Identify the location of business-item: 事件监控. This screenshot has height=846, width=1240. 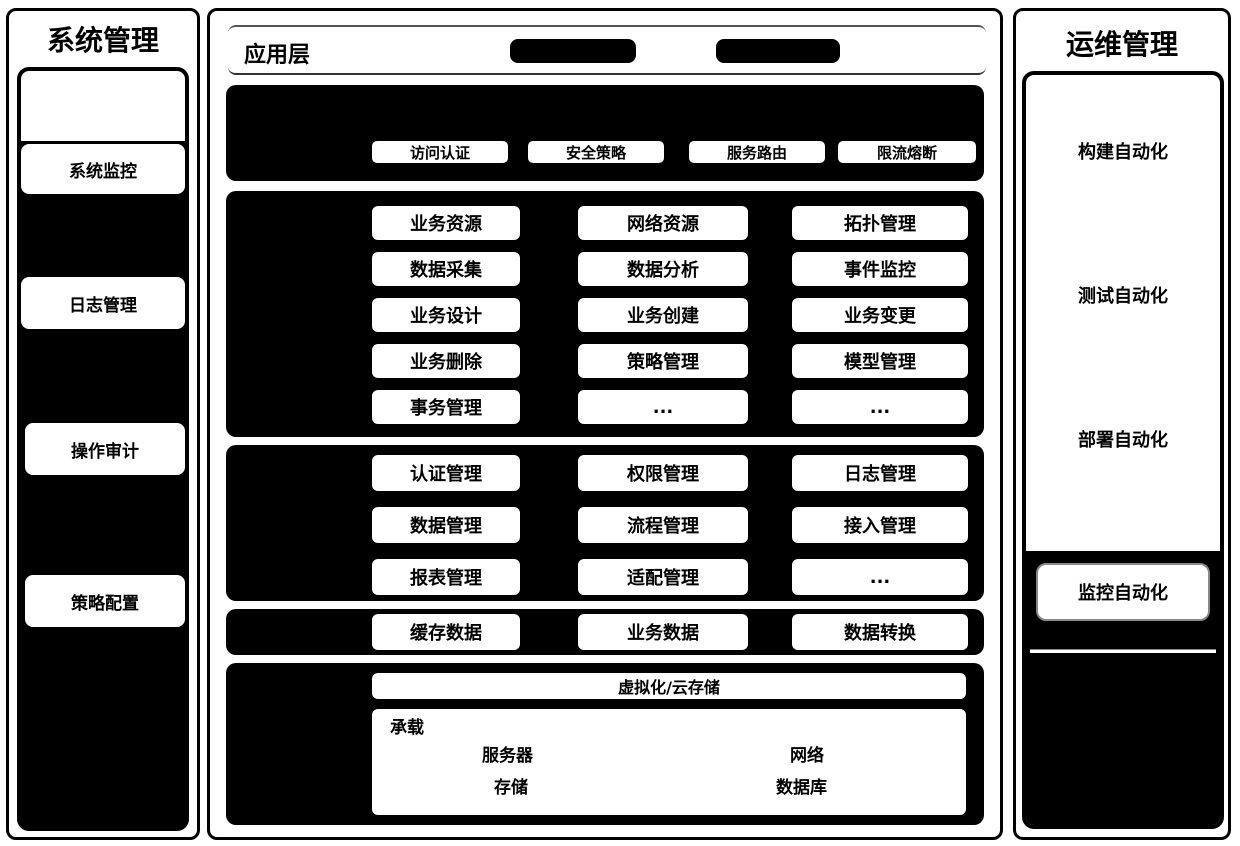
(880, 269).